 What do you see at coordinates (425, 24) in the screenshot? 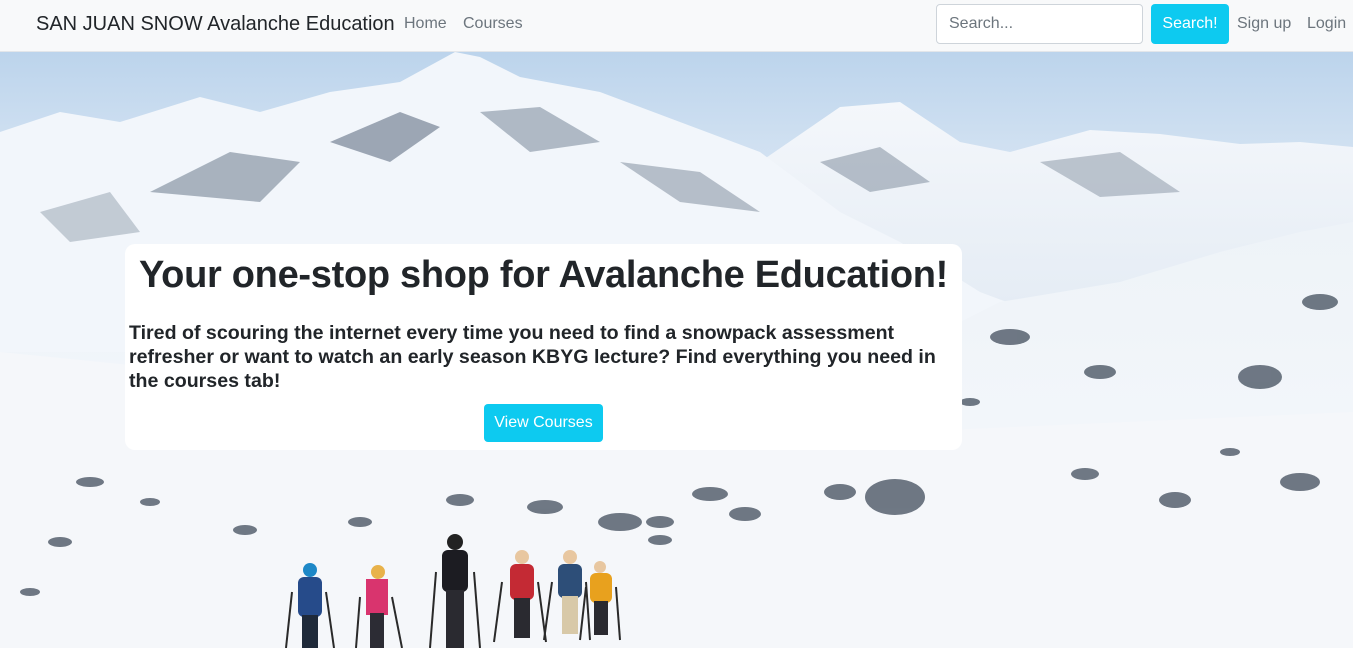
I see `nav-home-link: Home` at bounding box center [425, 24].